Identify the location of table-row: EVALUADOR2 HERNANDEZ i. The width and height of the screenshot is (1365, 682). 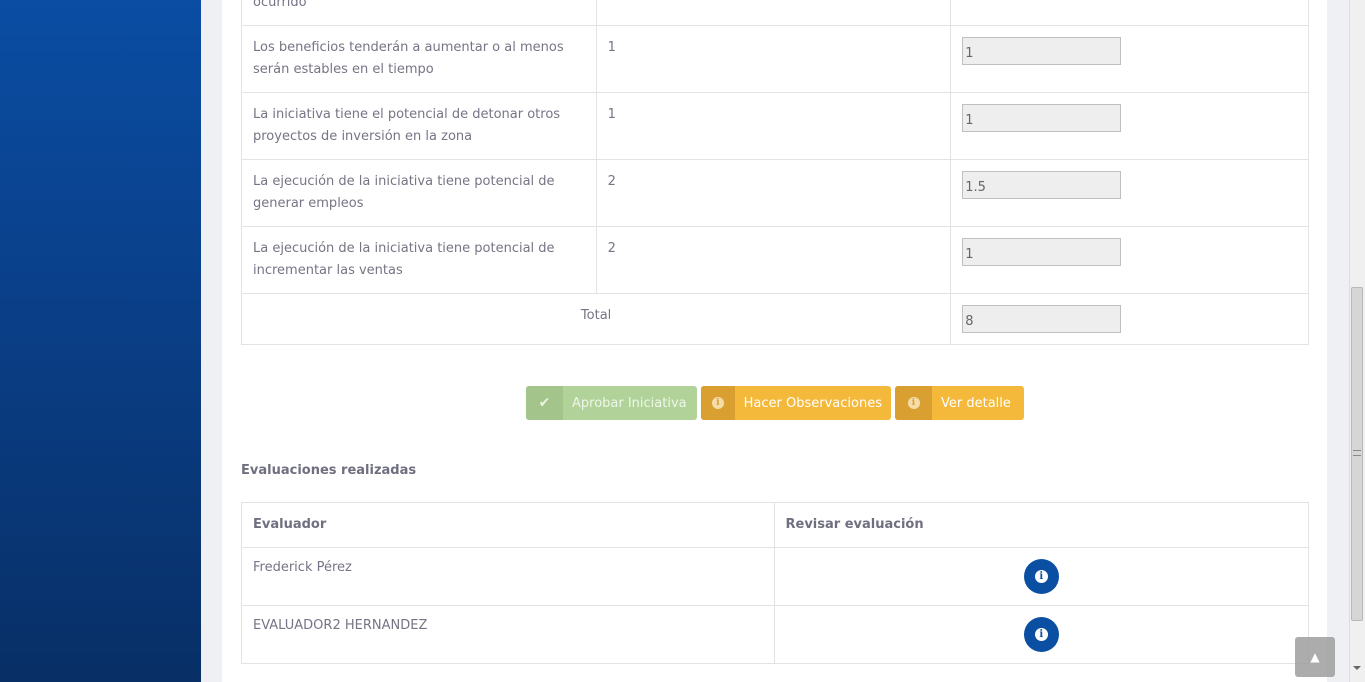
(775, 634).